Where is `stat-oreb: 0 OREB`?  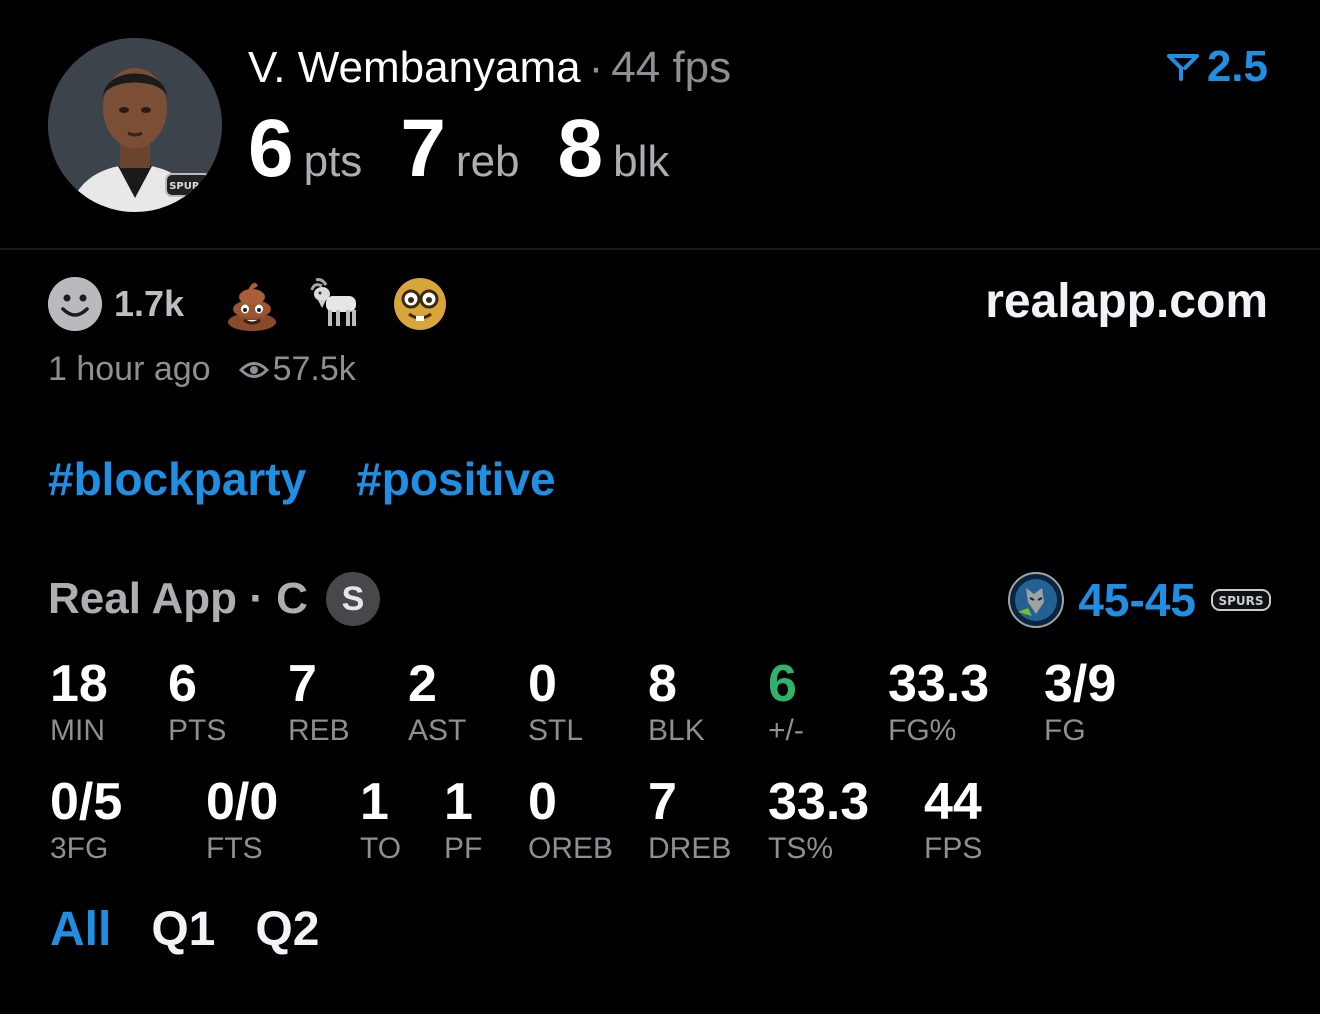
stat-oreb: 0 OREB is located at coordinates (570, 821).